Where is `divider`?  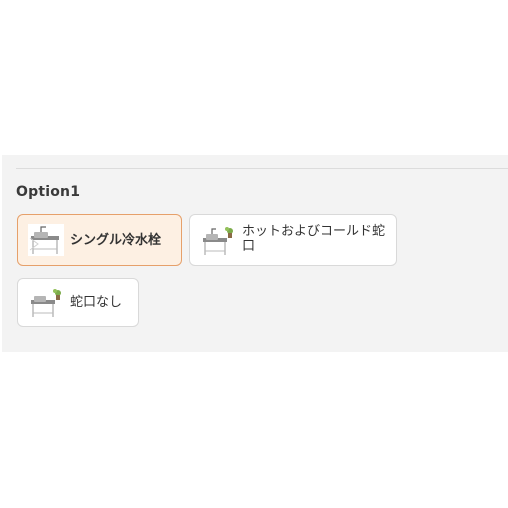 divider is located at coordinates (262, 168).